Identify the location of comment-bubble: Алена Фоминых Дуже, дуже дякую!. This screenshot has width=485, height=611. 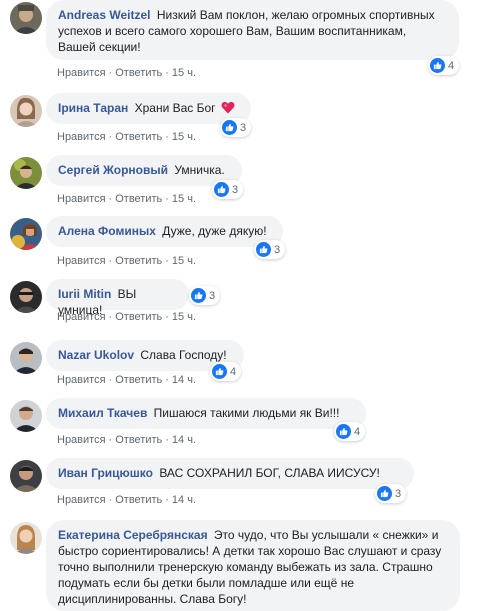
(164, 231).